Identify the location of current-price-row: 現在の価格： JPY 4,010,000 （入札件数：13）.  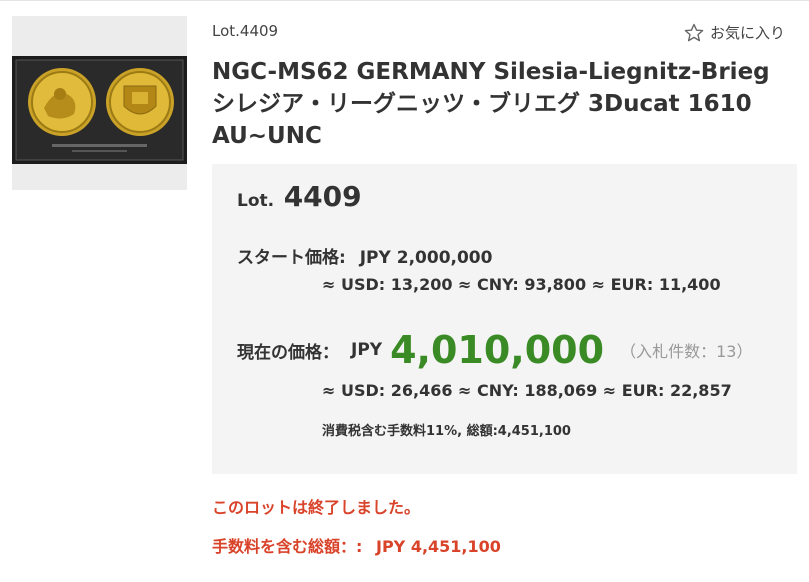
(494, 350).